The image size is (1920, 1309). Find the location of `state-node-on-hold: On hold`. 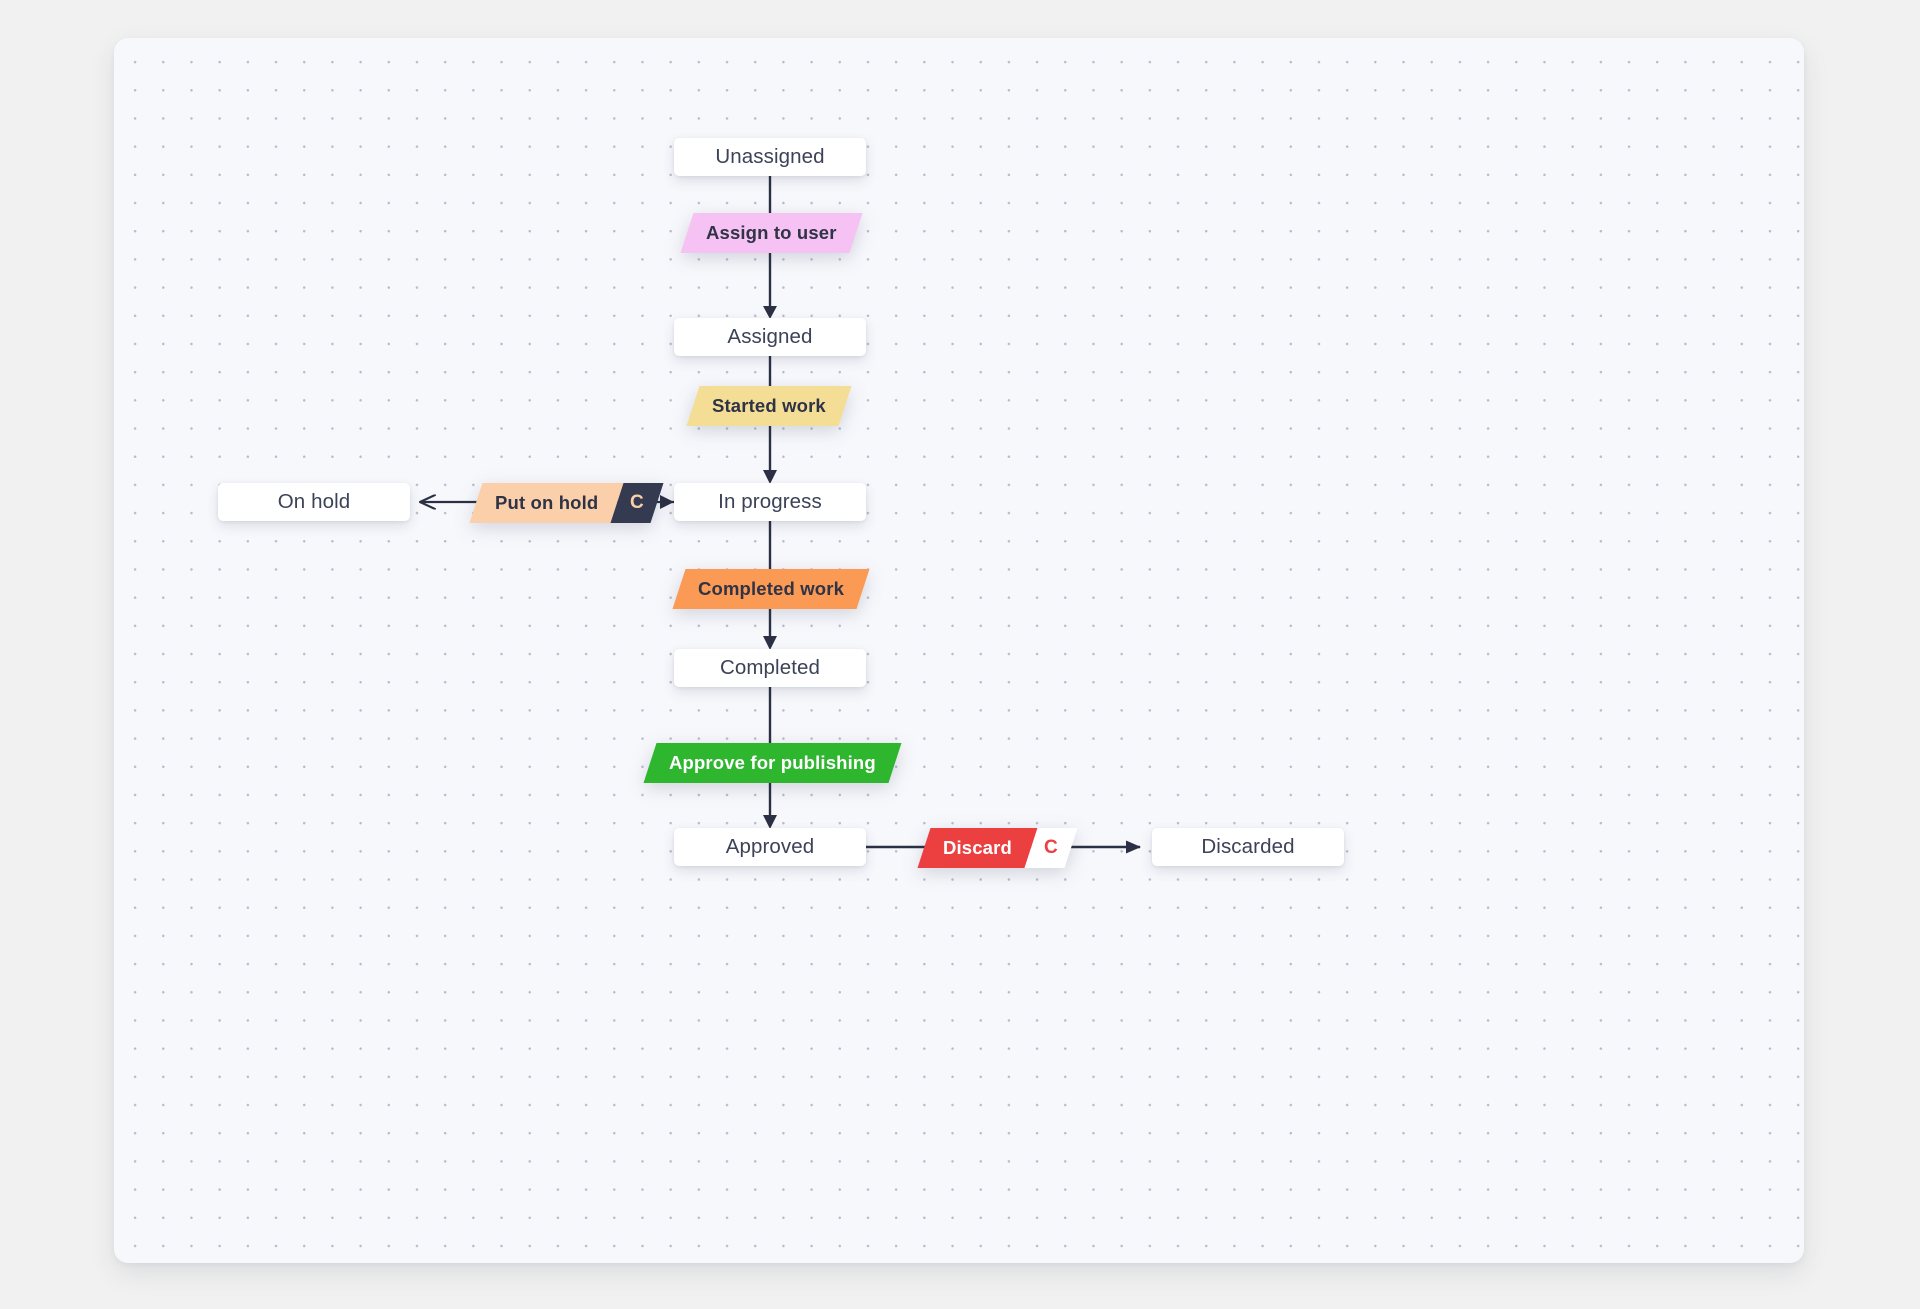

state-node-on-hold: On hold is located at coordinates (314, 502).